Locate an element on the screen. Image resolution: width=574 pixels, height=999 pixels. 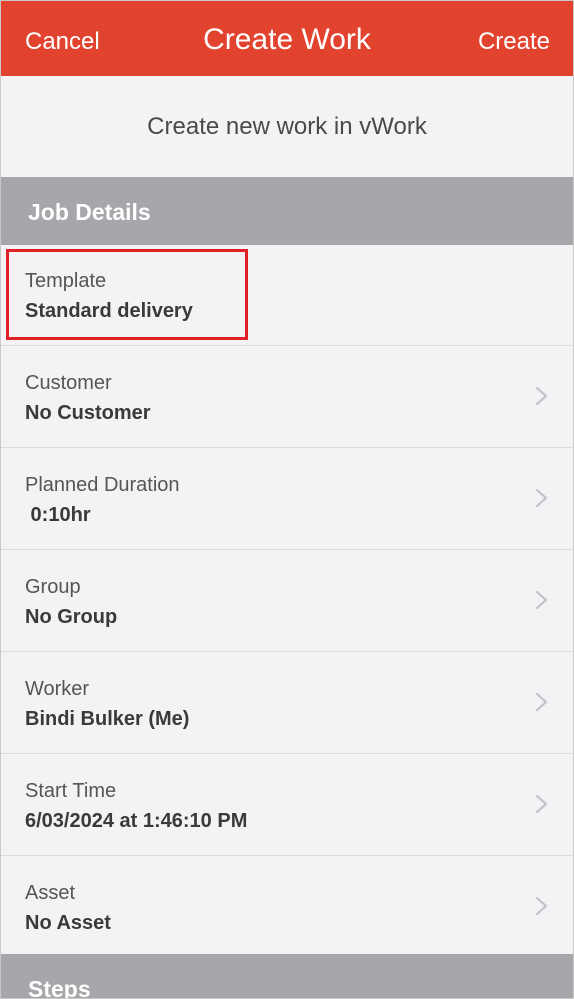
field-value: Standard delivery is located at coordinates (109, 311).